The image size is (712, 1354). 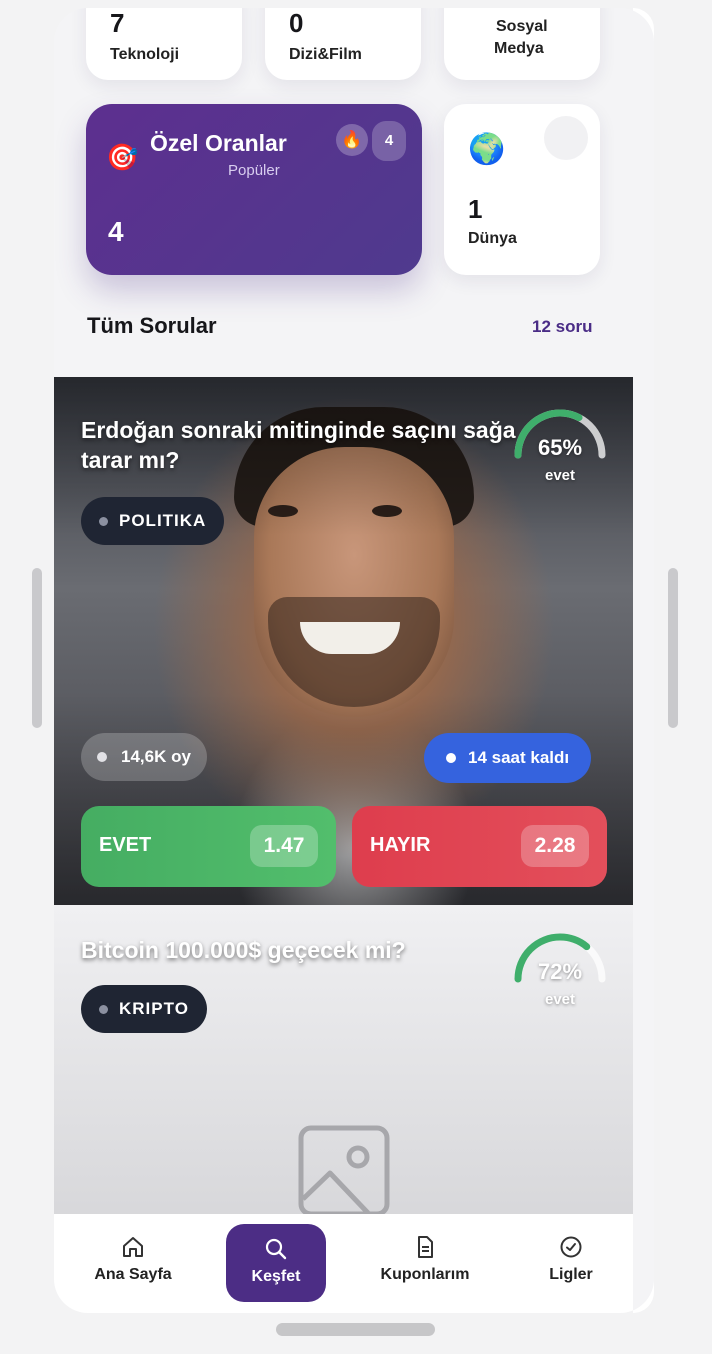 I want to click on bet-no-button: HAYIR 2.28, so click(x=479, y=846).